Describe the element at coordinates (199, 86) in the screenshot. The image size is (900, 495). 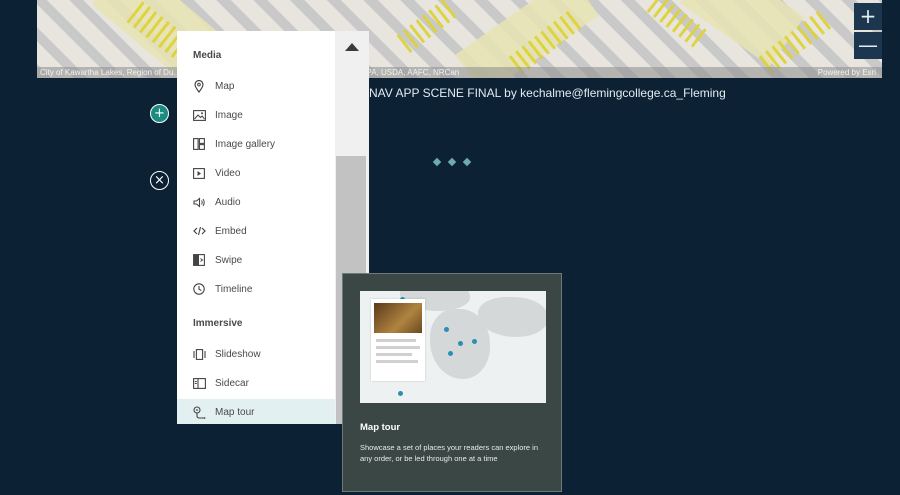
I see `map-pin-icon` at that location.